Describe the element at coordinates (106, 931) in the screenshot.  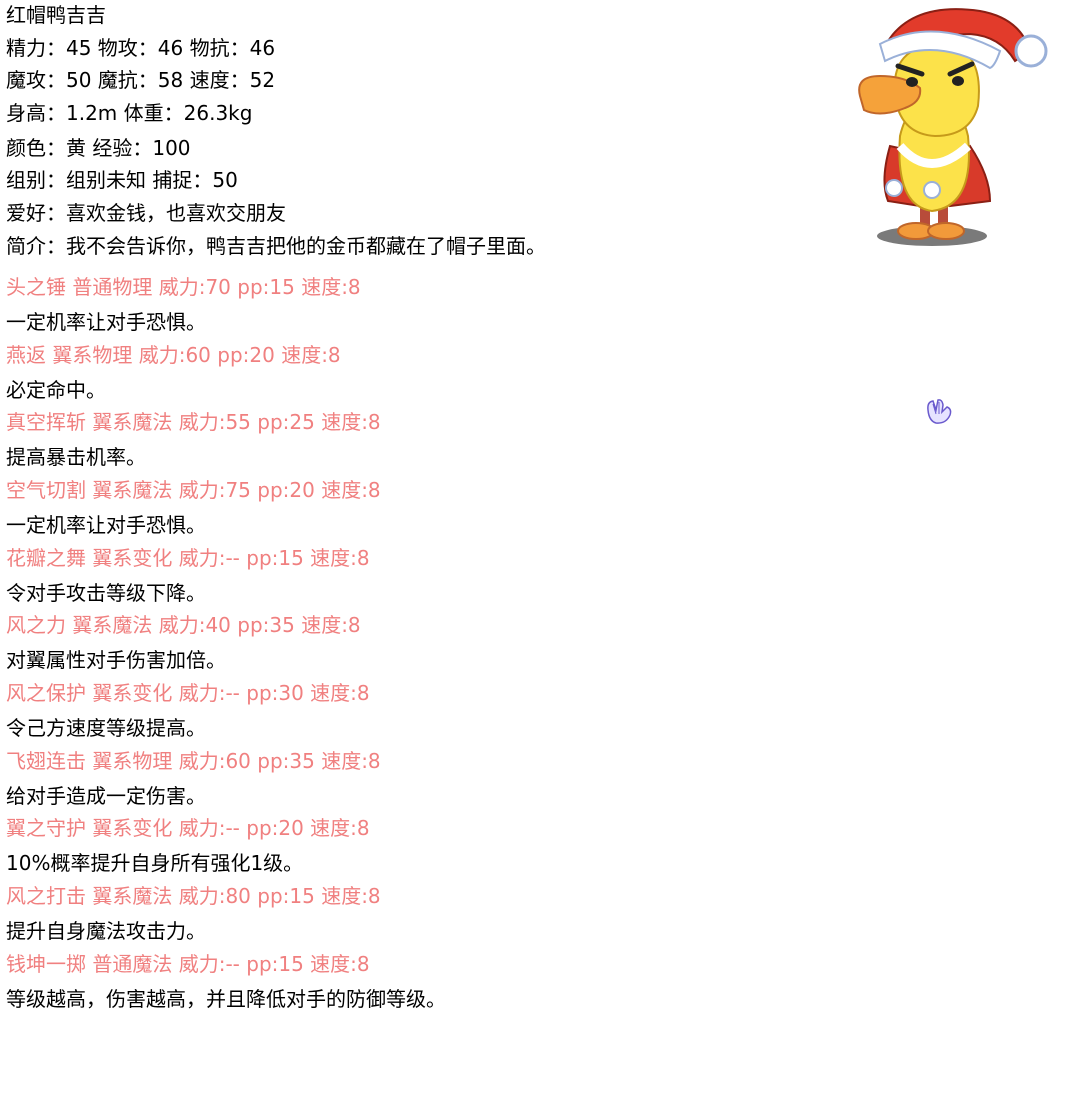
I see `skill-desc: 提升自身魔法攻击力。` at that location.